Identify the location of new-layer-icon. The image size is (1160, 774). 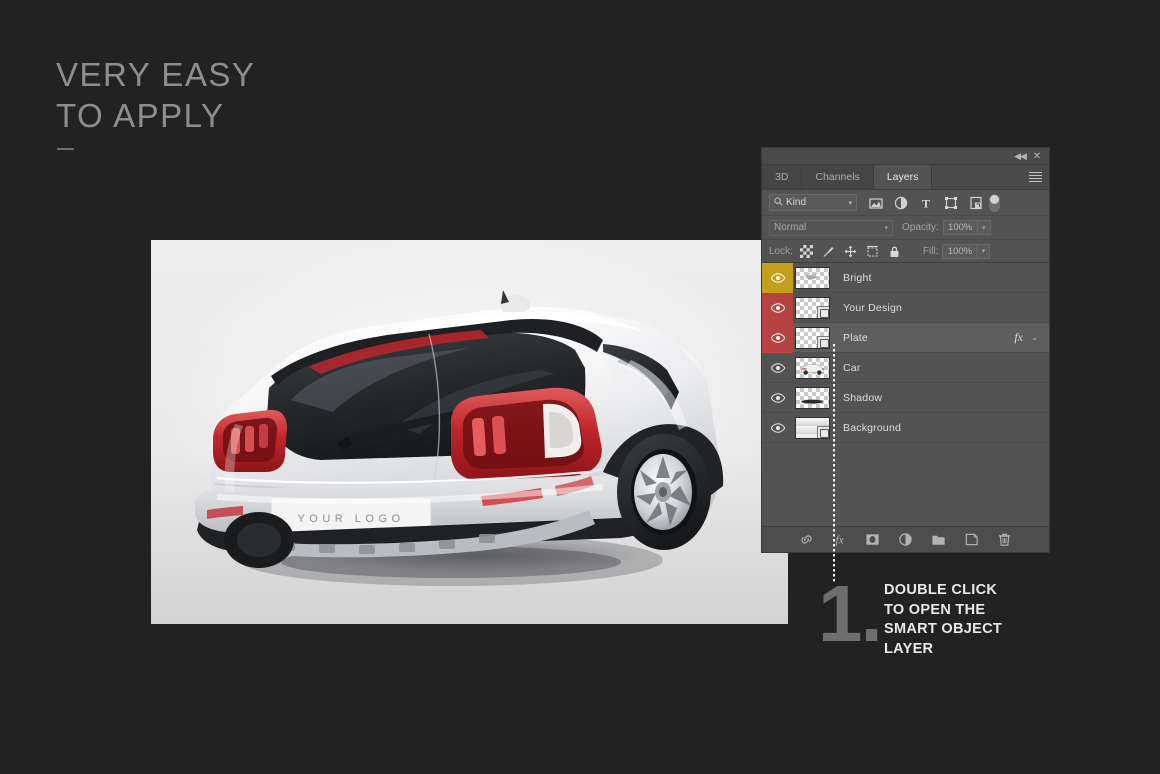
(971, 539).